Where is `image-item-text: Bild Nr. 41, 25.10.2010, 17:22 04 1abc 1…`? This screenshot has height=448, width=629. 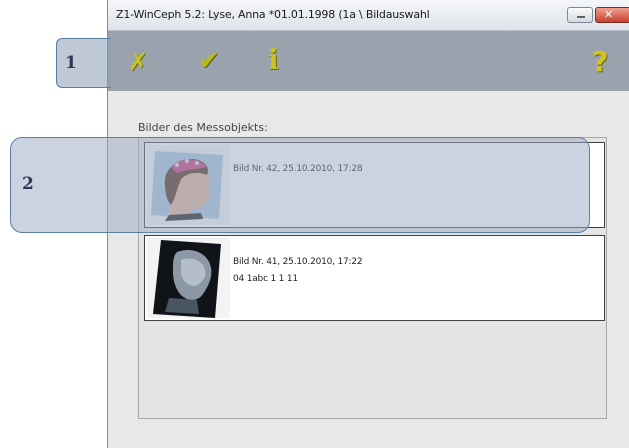
image-item-text: Bild Nr. 41, 25.10.2010, 17:22 04 1abc 1… is located at coordinates (298, 271).